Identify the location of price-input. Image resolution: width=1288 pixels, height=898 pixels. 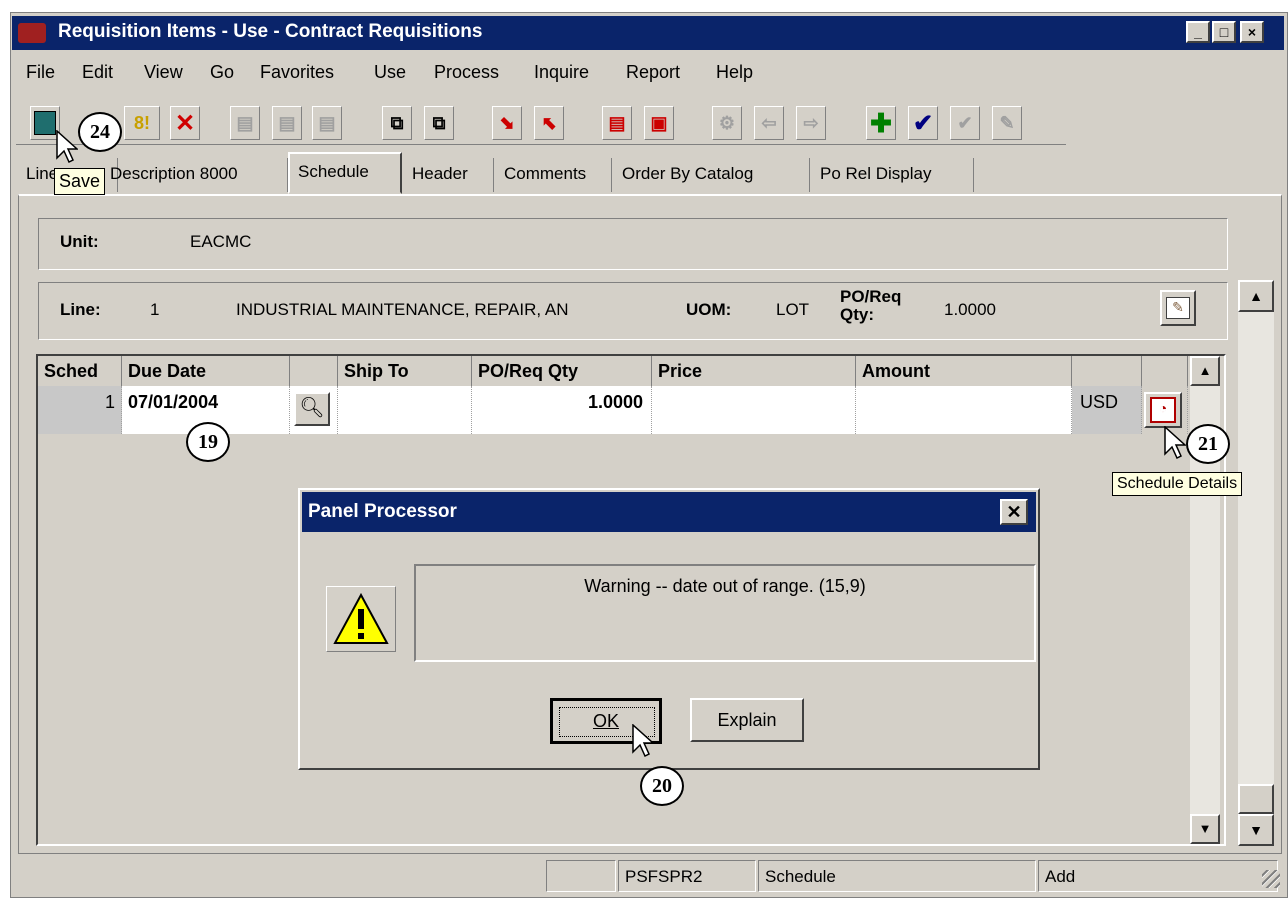
(754, 410).